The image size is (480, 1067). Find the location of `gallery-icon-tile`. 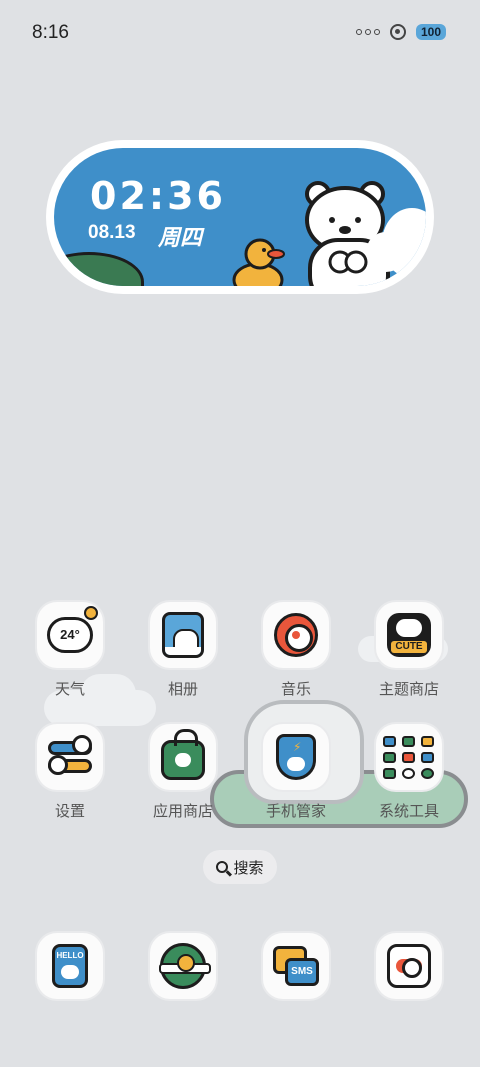

gallery-icon-tile is located at coordinates (183, 635).